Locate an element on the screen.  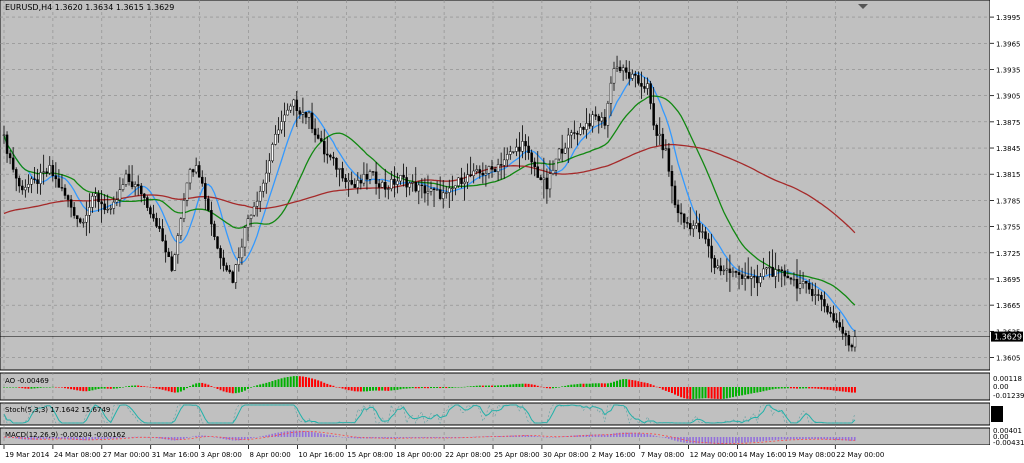
time-tick-label-13: 7 May 08:00 is located at coordinates (663, 455).